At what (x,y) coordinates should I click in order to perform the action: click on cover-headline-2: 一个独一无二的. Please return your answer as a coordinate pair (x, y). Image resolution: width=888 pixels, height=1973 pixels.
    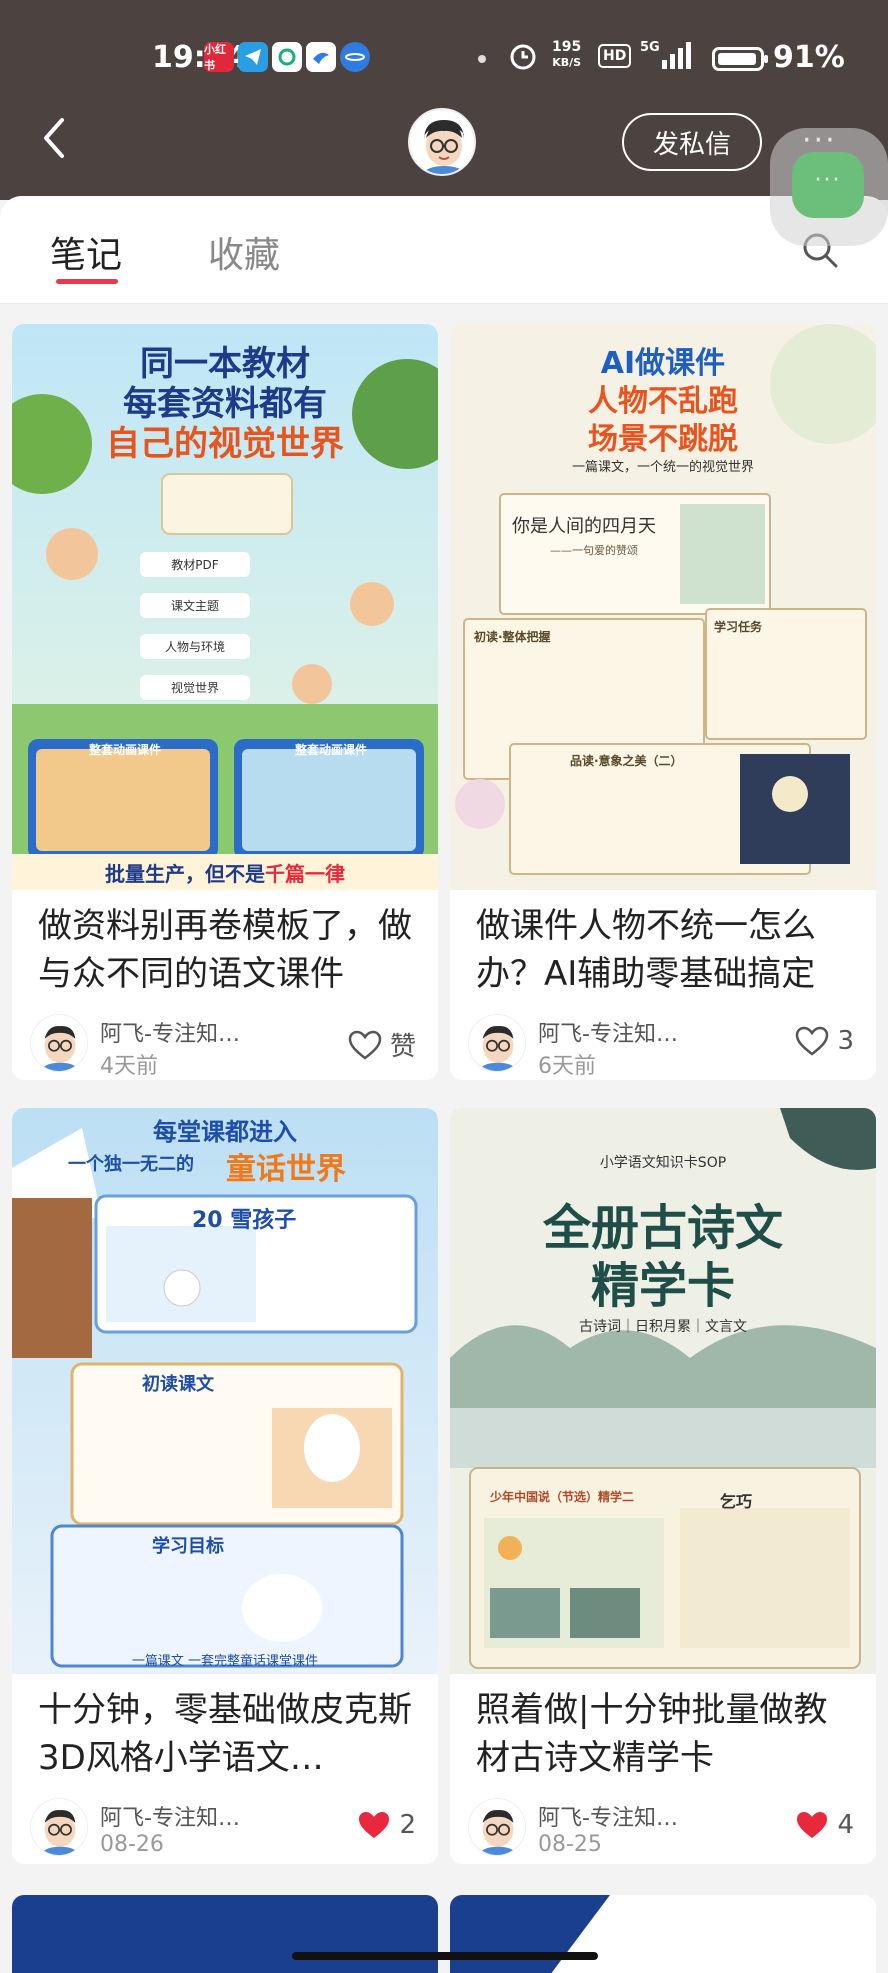
    Looking at the image, I should click on (131, 1164).